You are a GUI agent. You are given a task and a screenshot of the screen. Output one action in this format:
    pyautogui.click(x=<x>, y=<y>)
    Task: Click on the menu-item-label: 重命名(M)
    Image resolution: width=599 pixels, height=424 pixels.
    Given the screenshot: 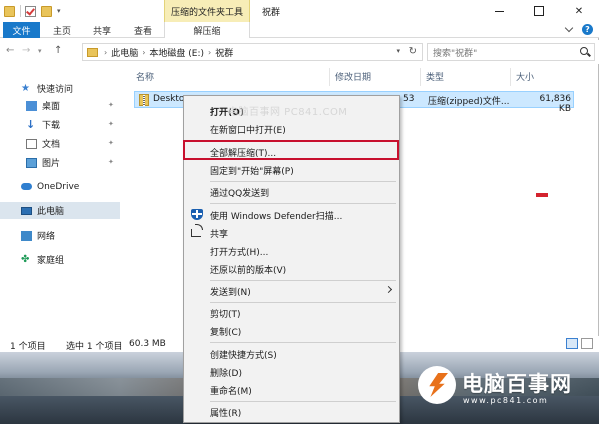 What is the action you would take?
    pyautogui.click(x=231, y=392)
    